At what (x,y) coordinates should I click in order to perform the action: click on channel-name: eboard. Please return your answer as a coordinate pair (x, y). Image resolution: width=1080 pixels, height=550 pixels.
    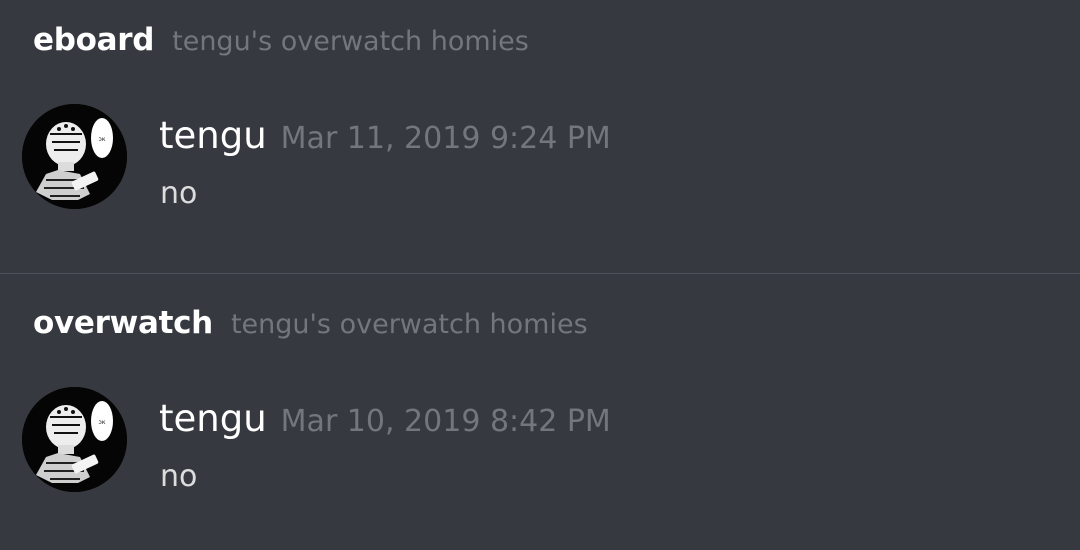
    Looking at the image, I should click on (93, 40).